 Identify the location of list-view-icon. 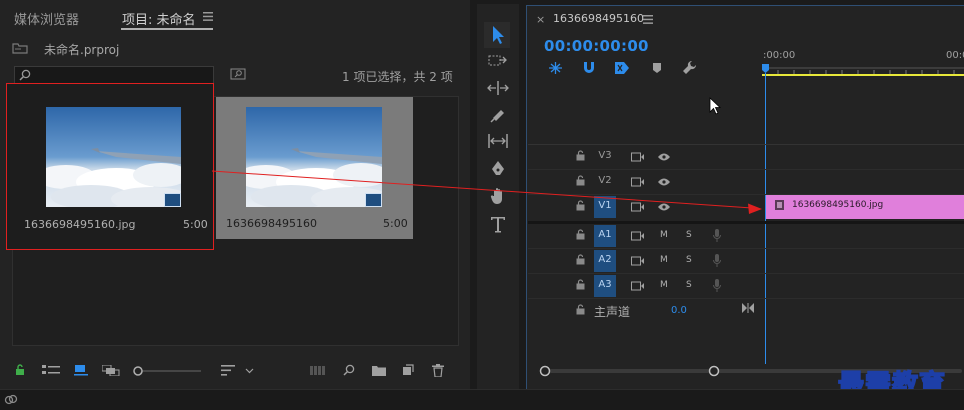
(51, 370).